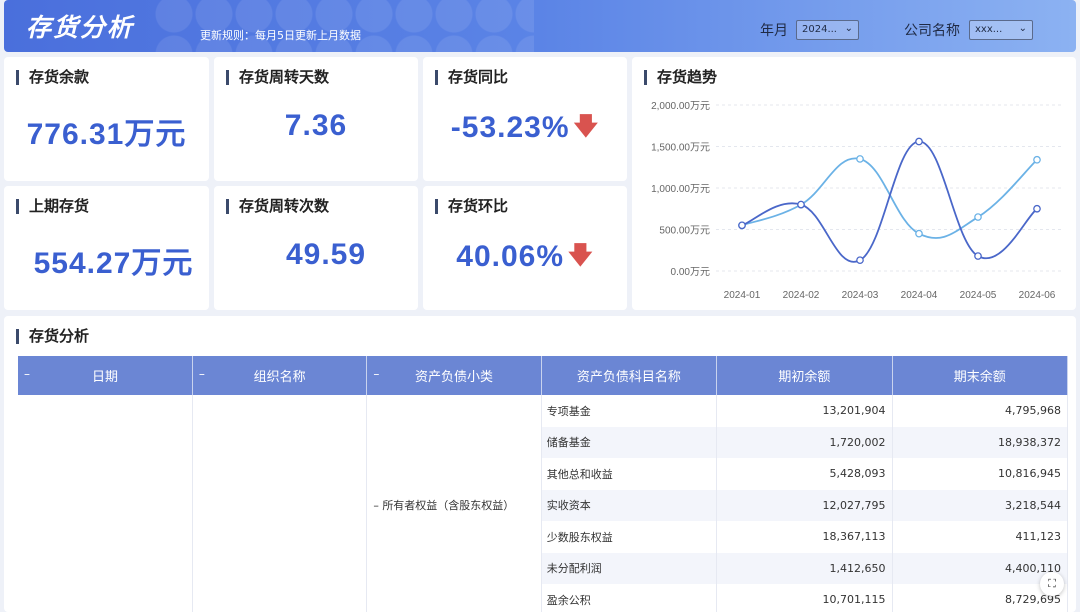  What do you see at coordinates (860, 295) in the screenshot?
I see `x-tick-label: 2024-03` at bounding box center [860, 295].